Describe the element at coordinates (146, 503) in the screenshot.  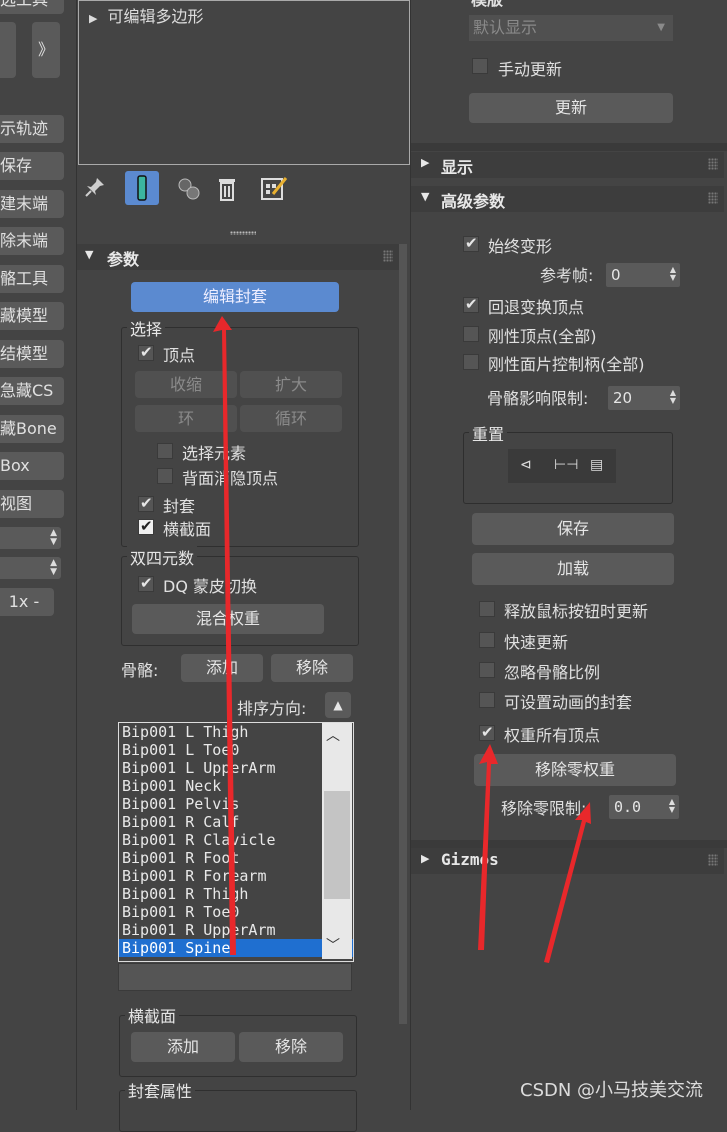
I see `envelopes-checkbox` at that location.